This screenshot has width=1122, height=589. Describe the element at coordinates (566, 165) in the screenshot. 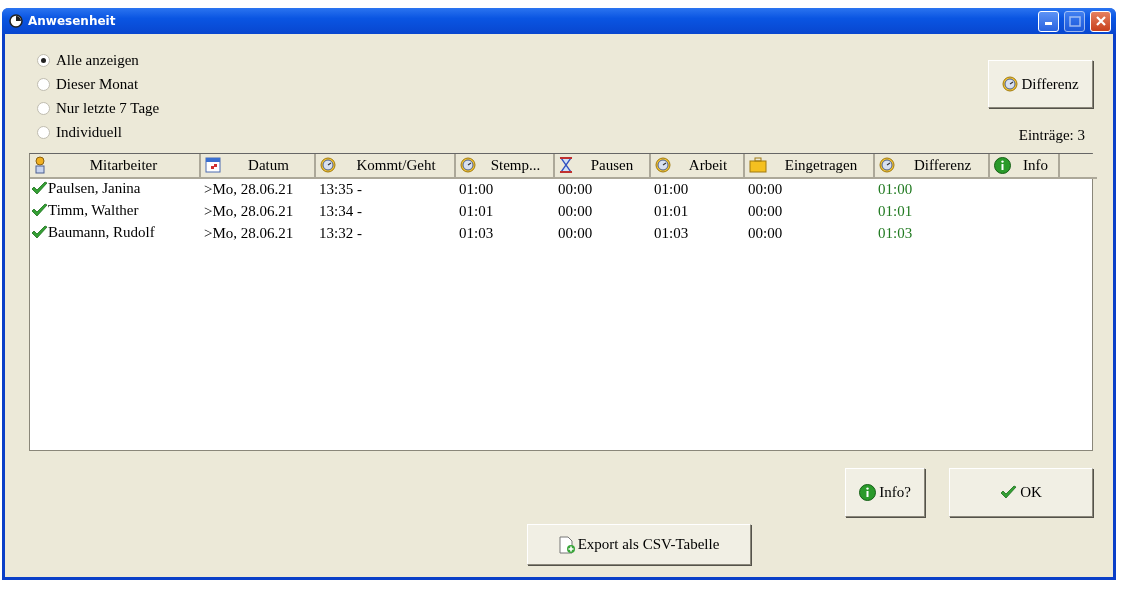

I see `hourglass-icon` at that location.